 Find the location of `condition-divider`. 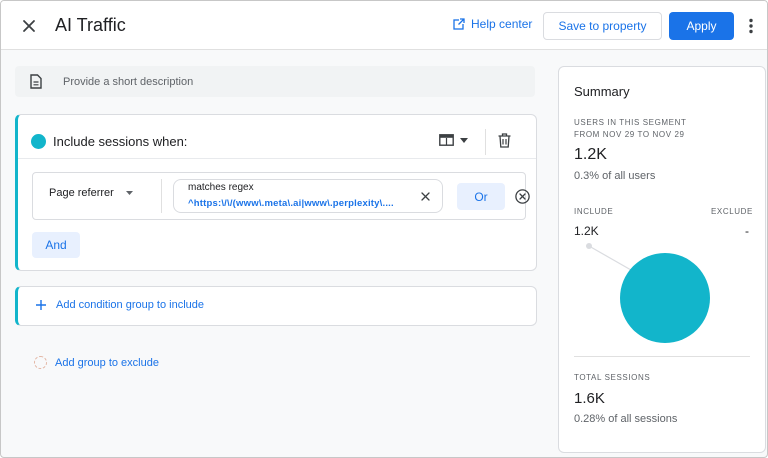

condition-divider is located at coordinates (161, 196).